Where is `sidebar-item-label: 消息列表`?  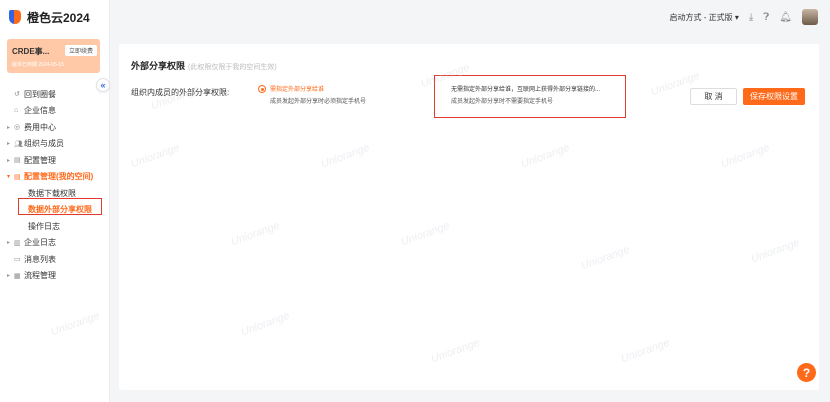 sidebar-item-label: 消息列表 is located at coordinates (40, 259).